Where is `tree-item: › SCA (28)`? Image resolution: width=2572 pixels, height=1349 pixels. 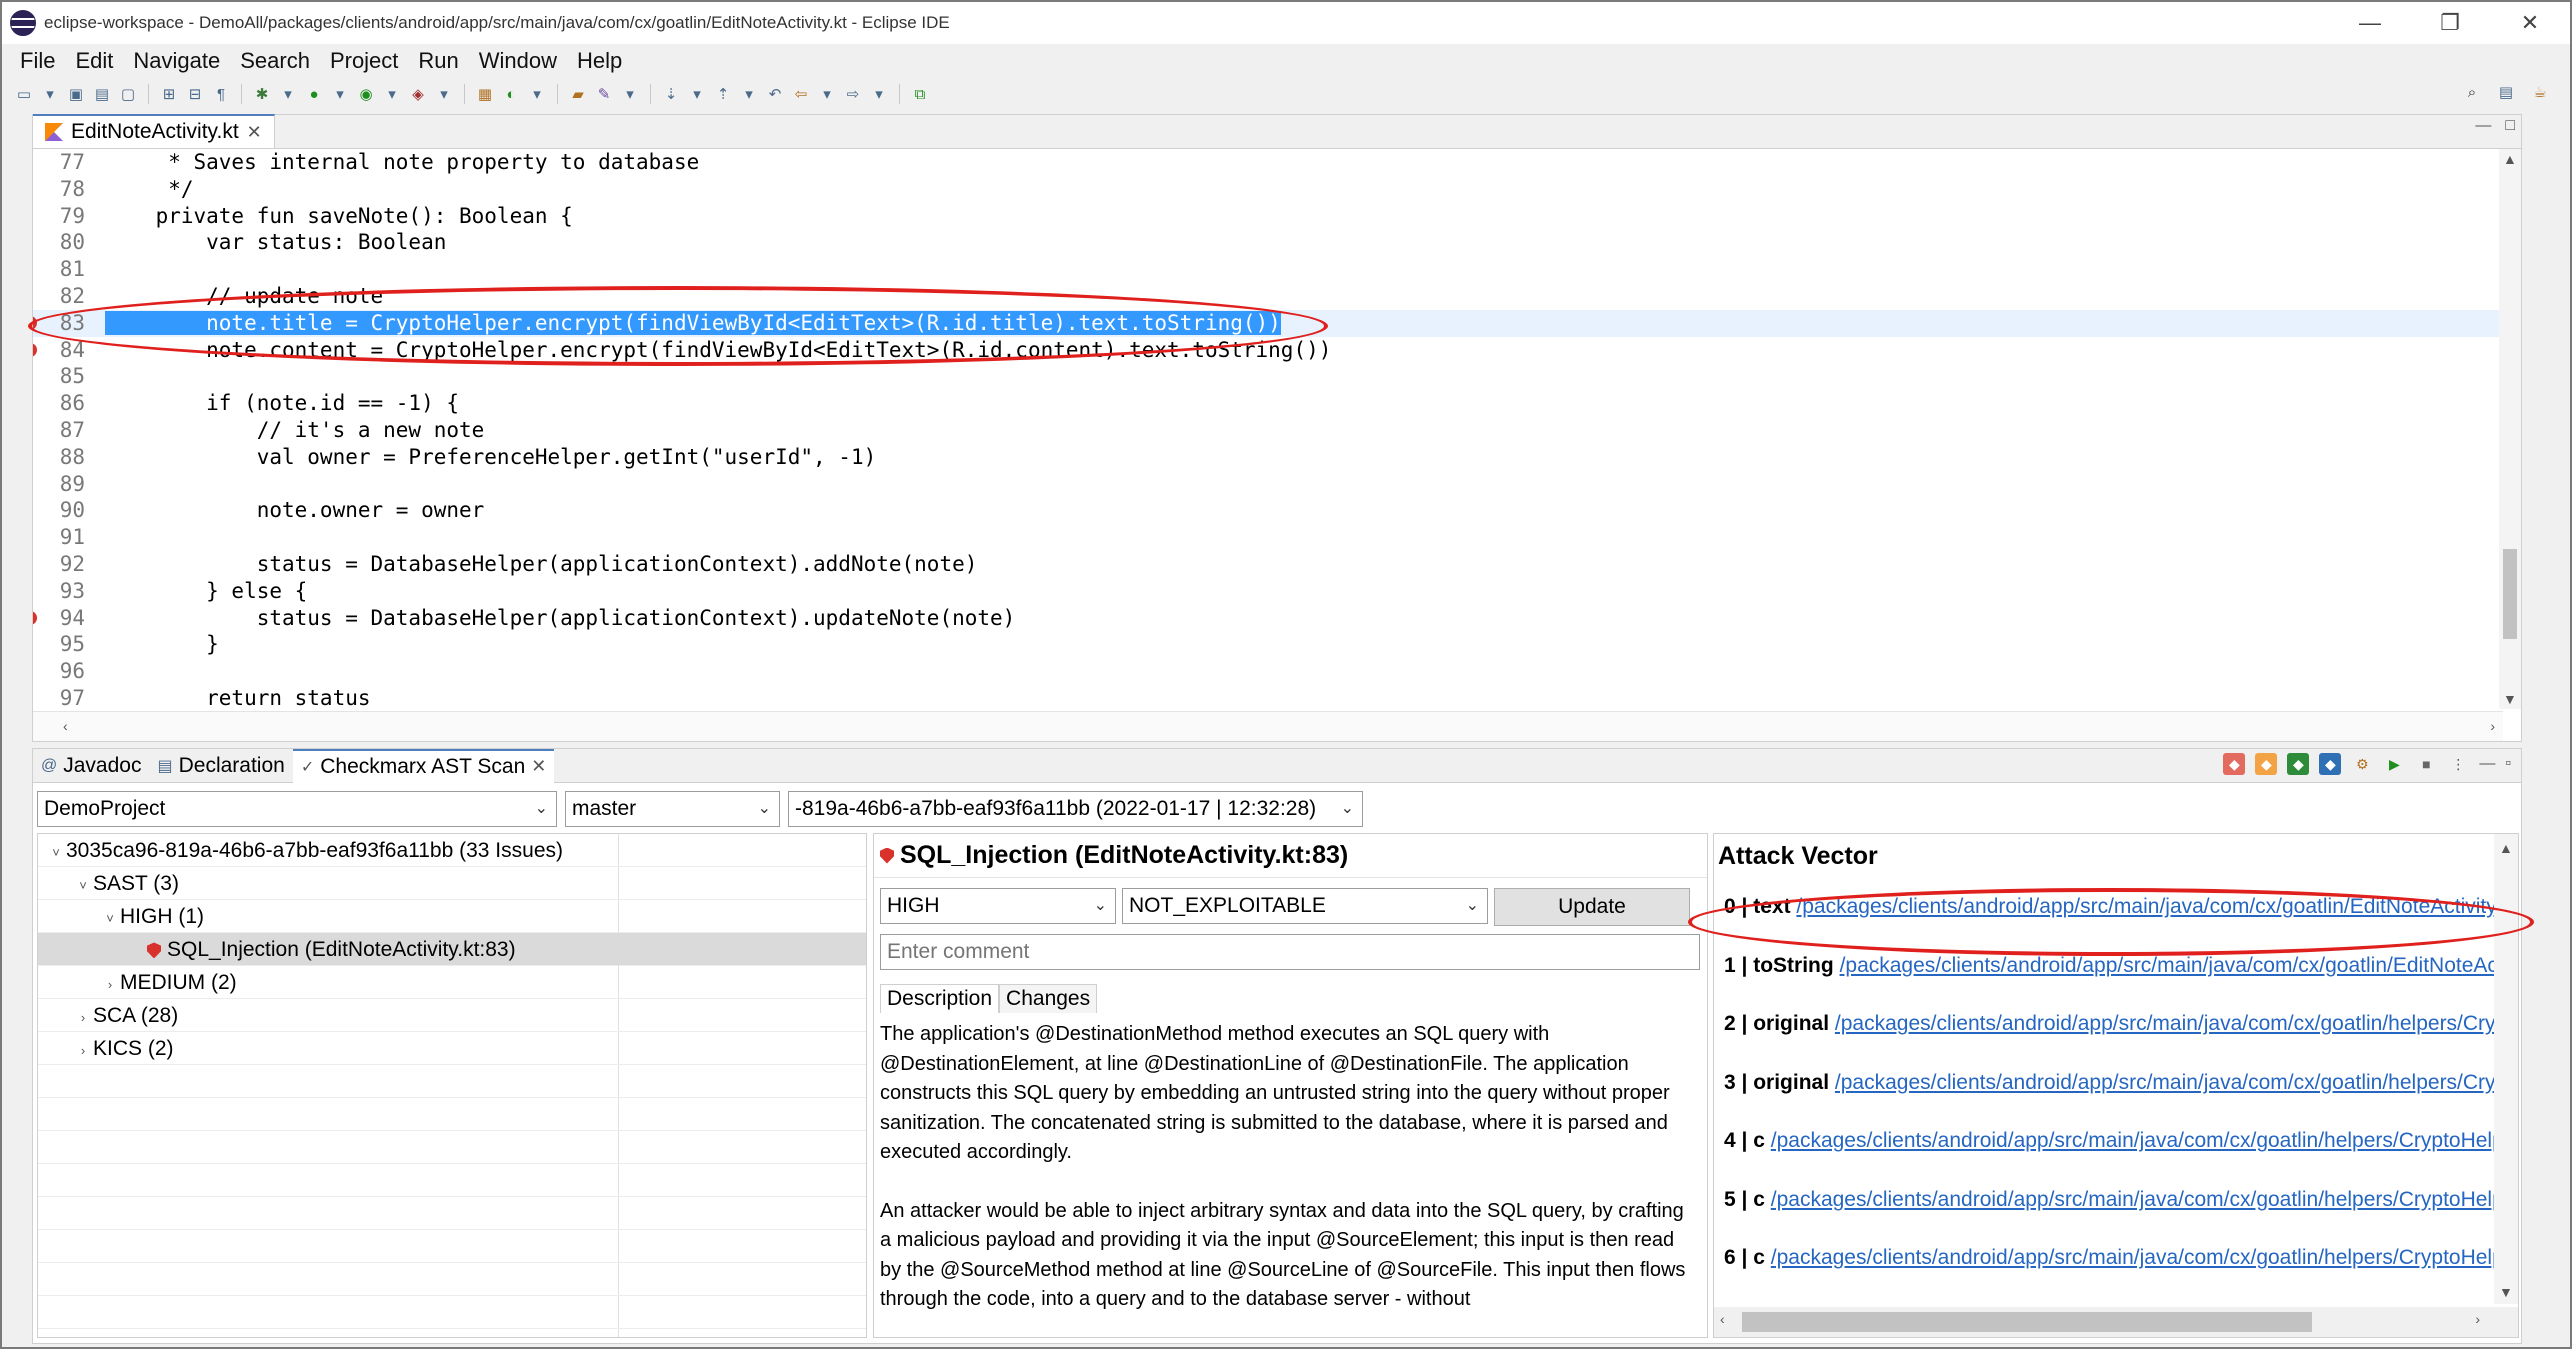
tree-item: › SCA (28) is located at coordinates (452, 1015).